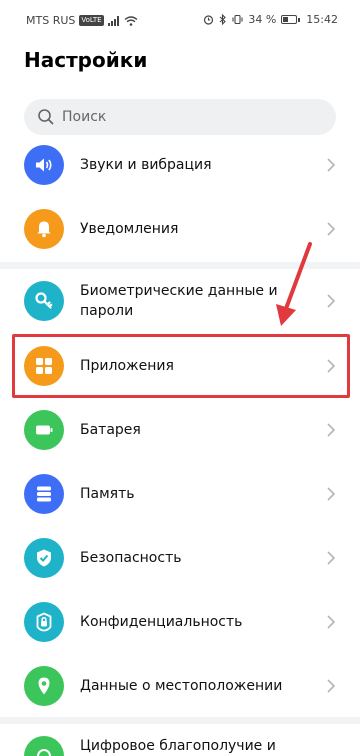  What do you see at coordinates (86, 60) in the screenshot?
I see `page-title: Настройки` at bounding box center [86, 60].